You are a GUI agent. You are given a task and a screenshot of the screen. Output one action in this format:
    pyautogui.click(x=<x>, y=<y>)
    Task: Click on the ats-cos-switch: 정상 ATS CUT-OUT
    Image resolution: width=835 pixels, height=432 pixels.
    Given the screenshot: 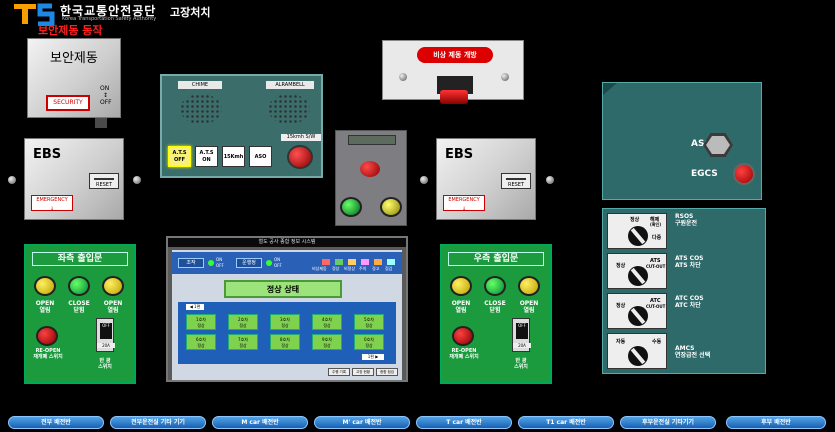 What is the action you would take?
    pyautogui.click(x=637, y=271)
    